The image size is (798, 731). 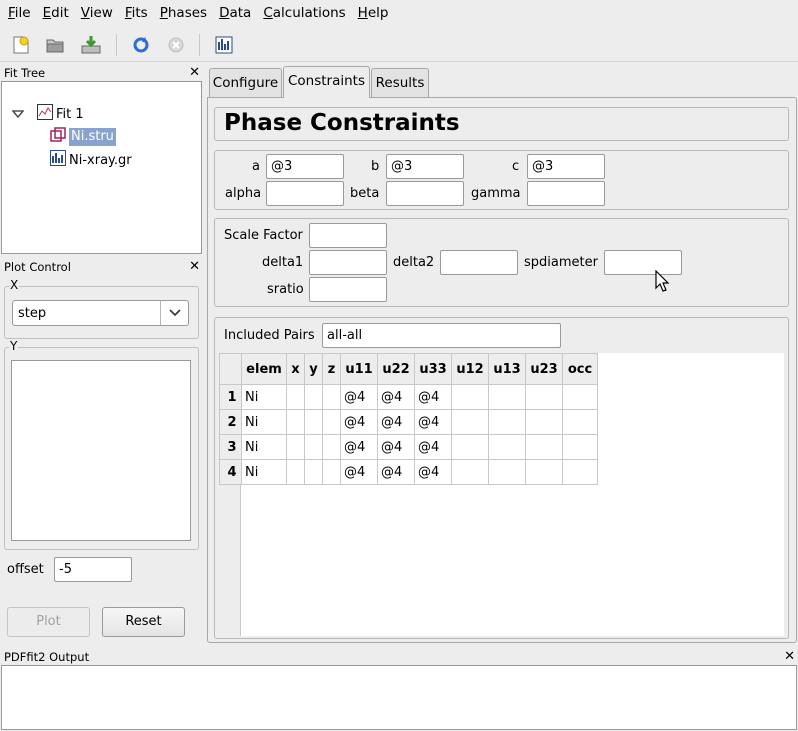 What do you see at coordinates (580, 369) in the screenshot?
I see `column-header: occ` at bounding box center [580, 369].